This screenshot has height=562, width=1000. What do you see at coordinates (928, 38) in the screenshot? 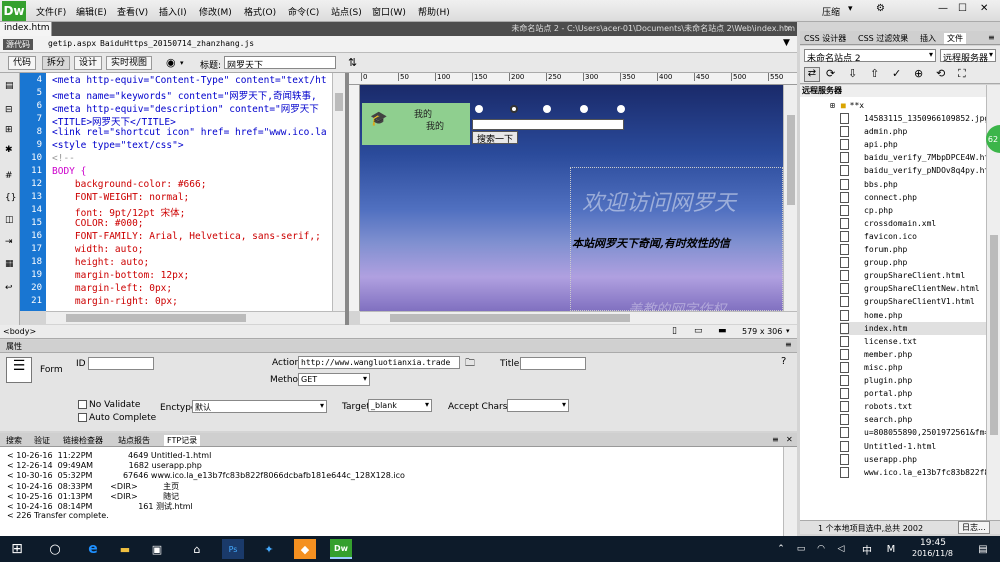
I see `tab-insert: 插入` at bounding box center [928, 38].